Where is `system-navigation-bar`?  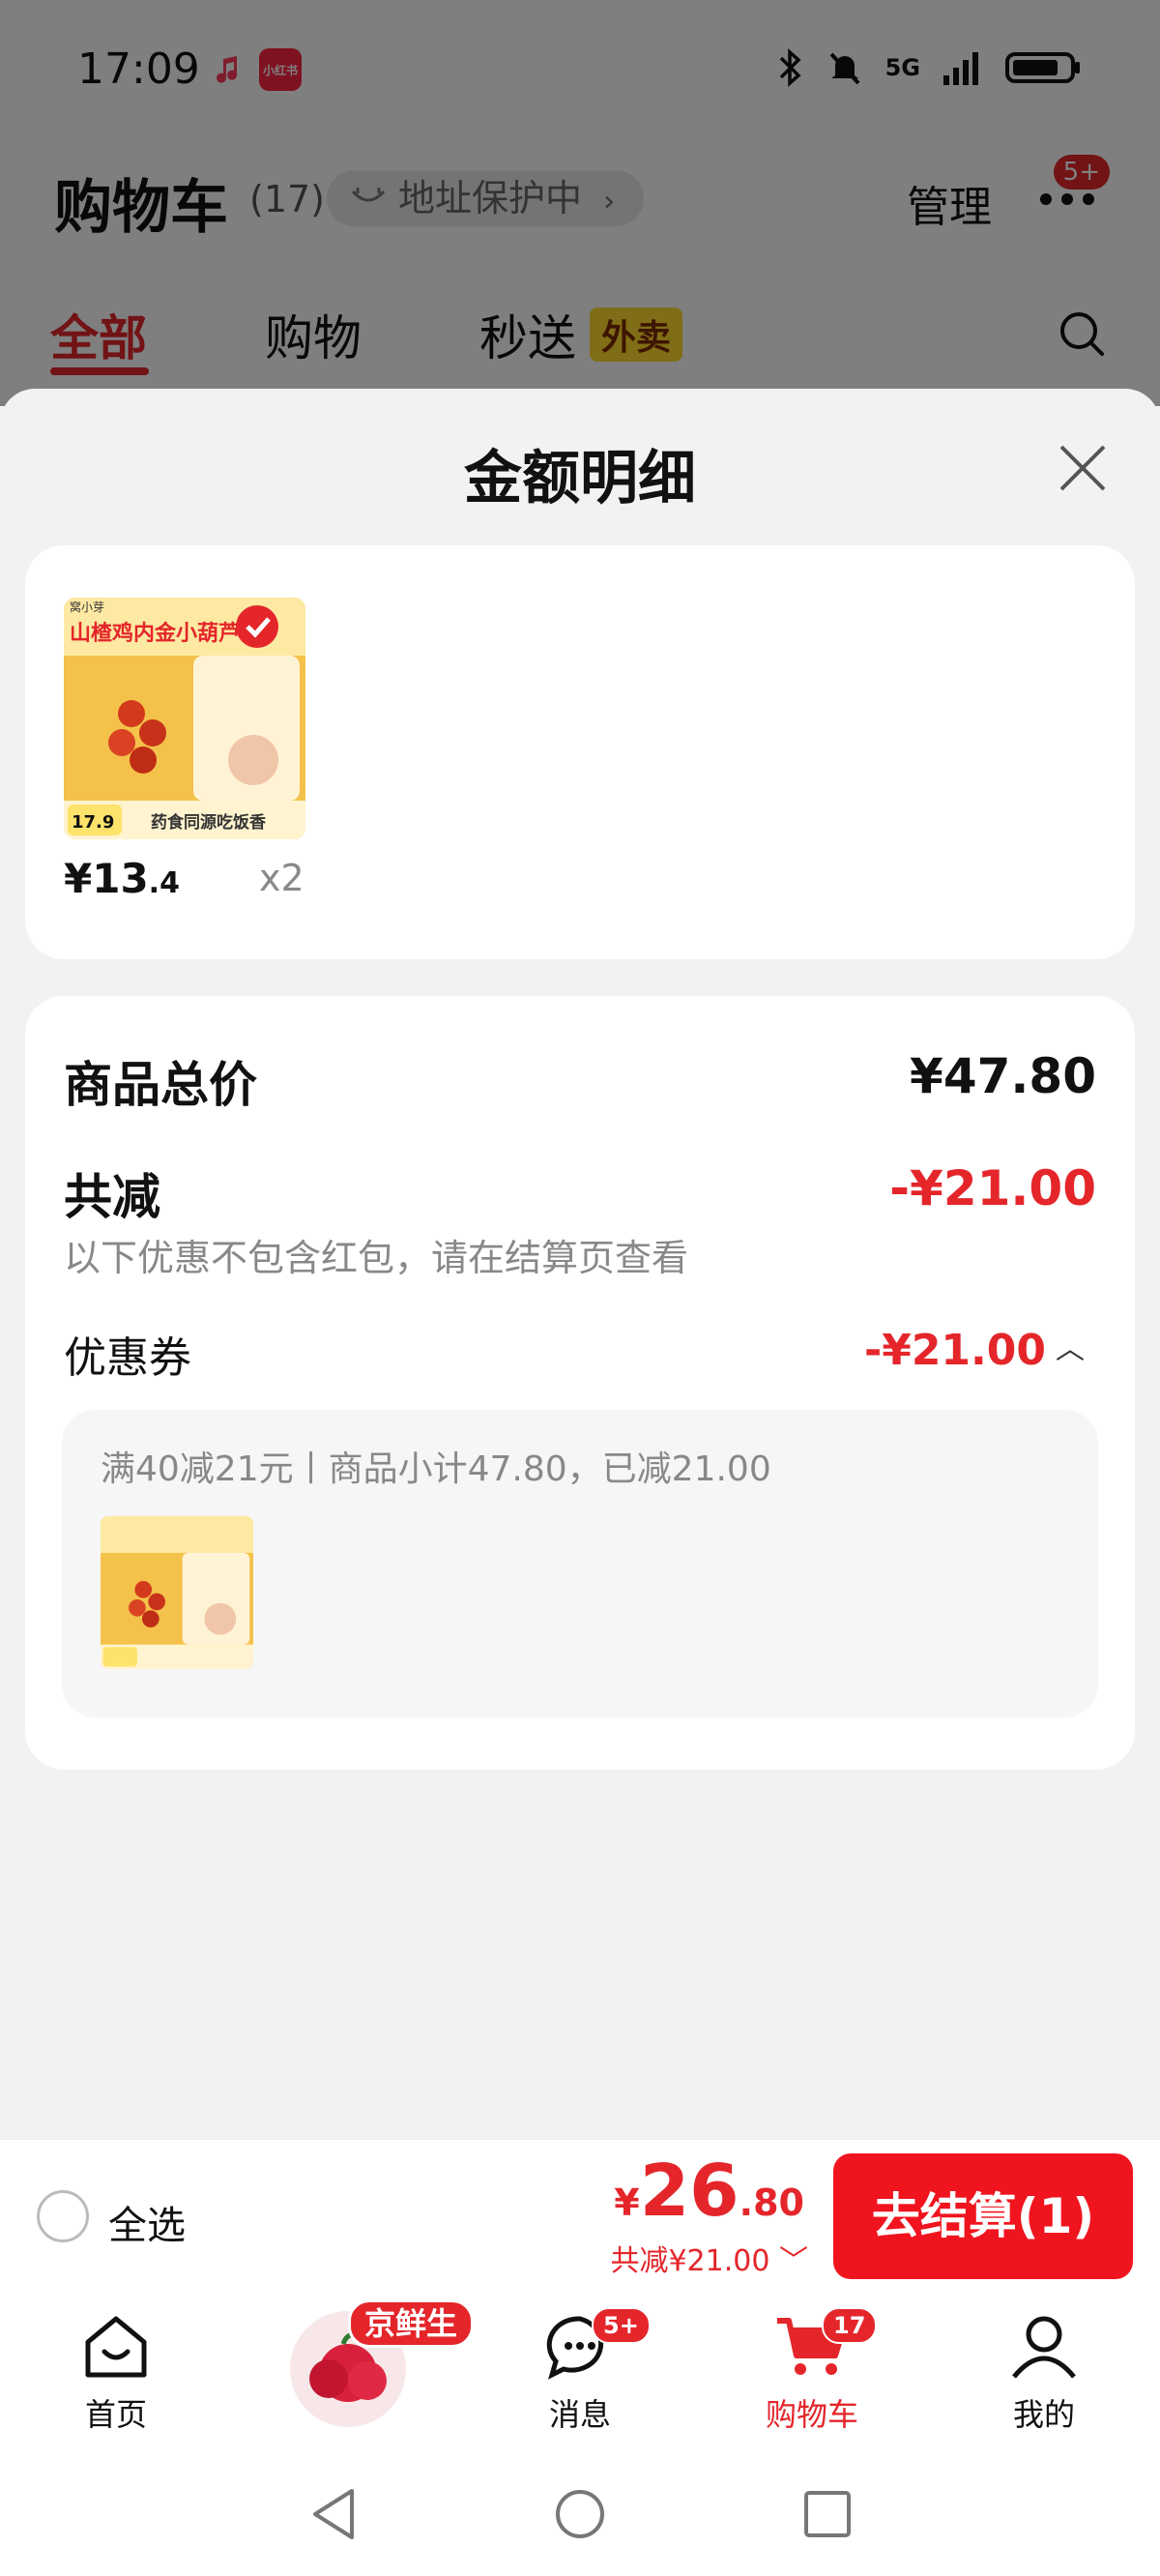 system-navigation-bar is located at coordinates (580, 2512).